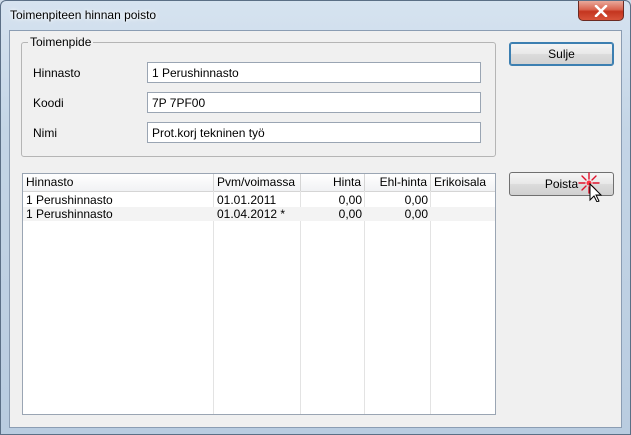  What do you see at coordinates (251, 214) in the screenshot?
I see `cell-pvm: 01.04.2012 *` at bounding box center [251, 214].